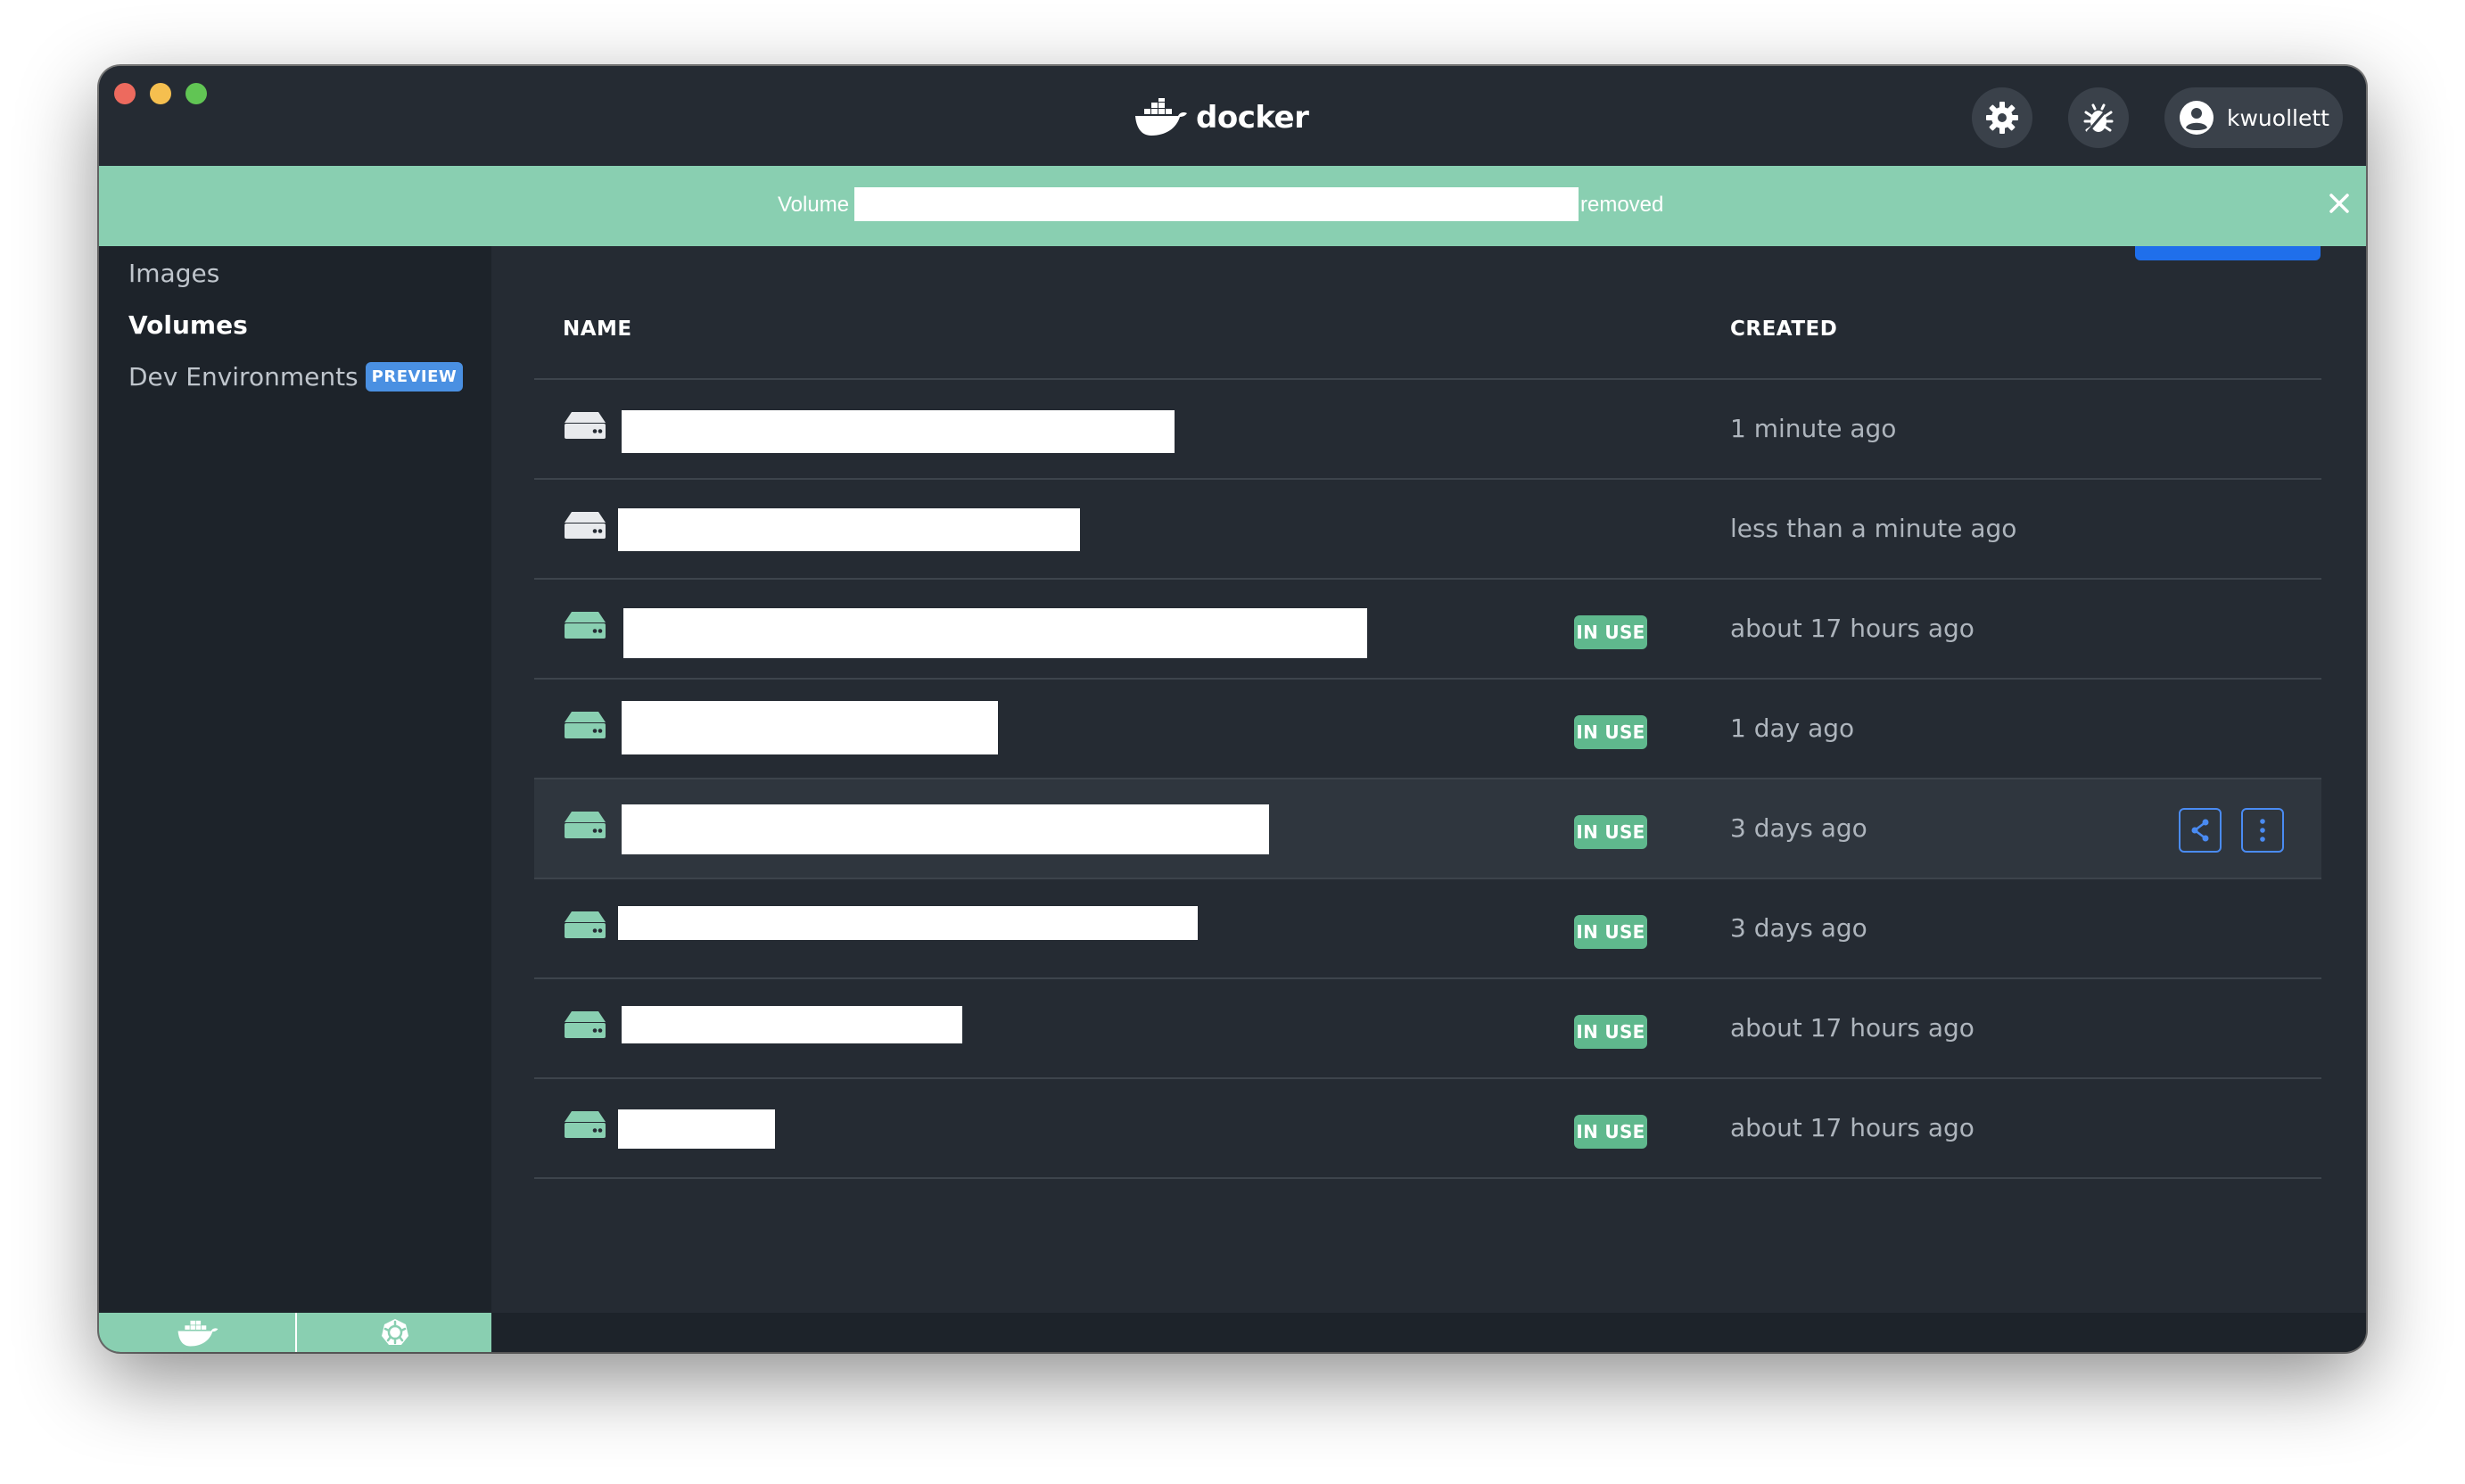 This screenshot has width=2465, height=1484. I want to click on table-row: IN USE 1 day ago, so click(1427, 730).